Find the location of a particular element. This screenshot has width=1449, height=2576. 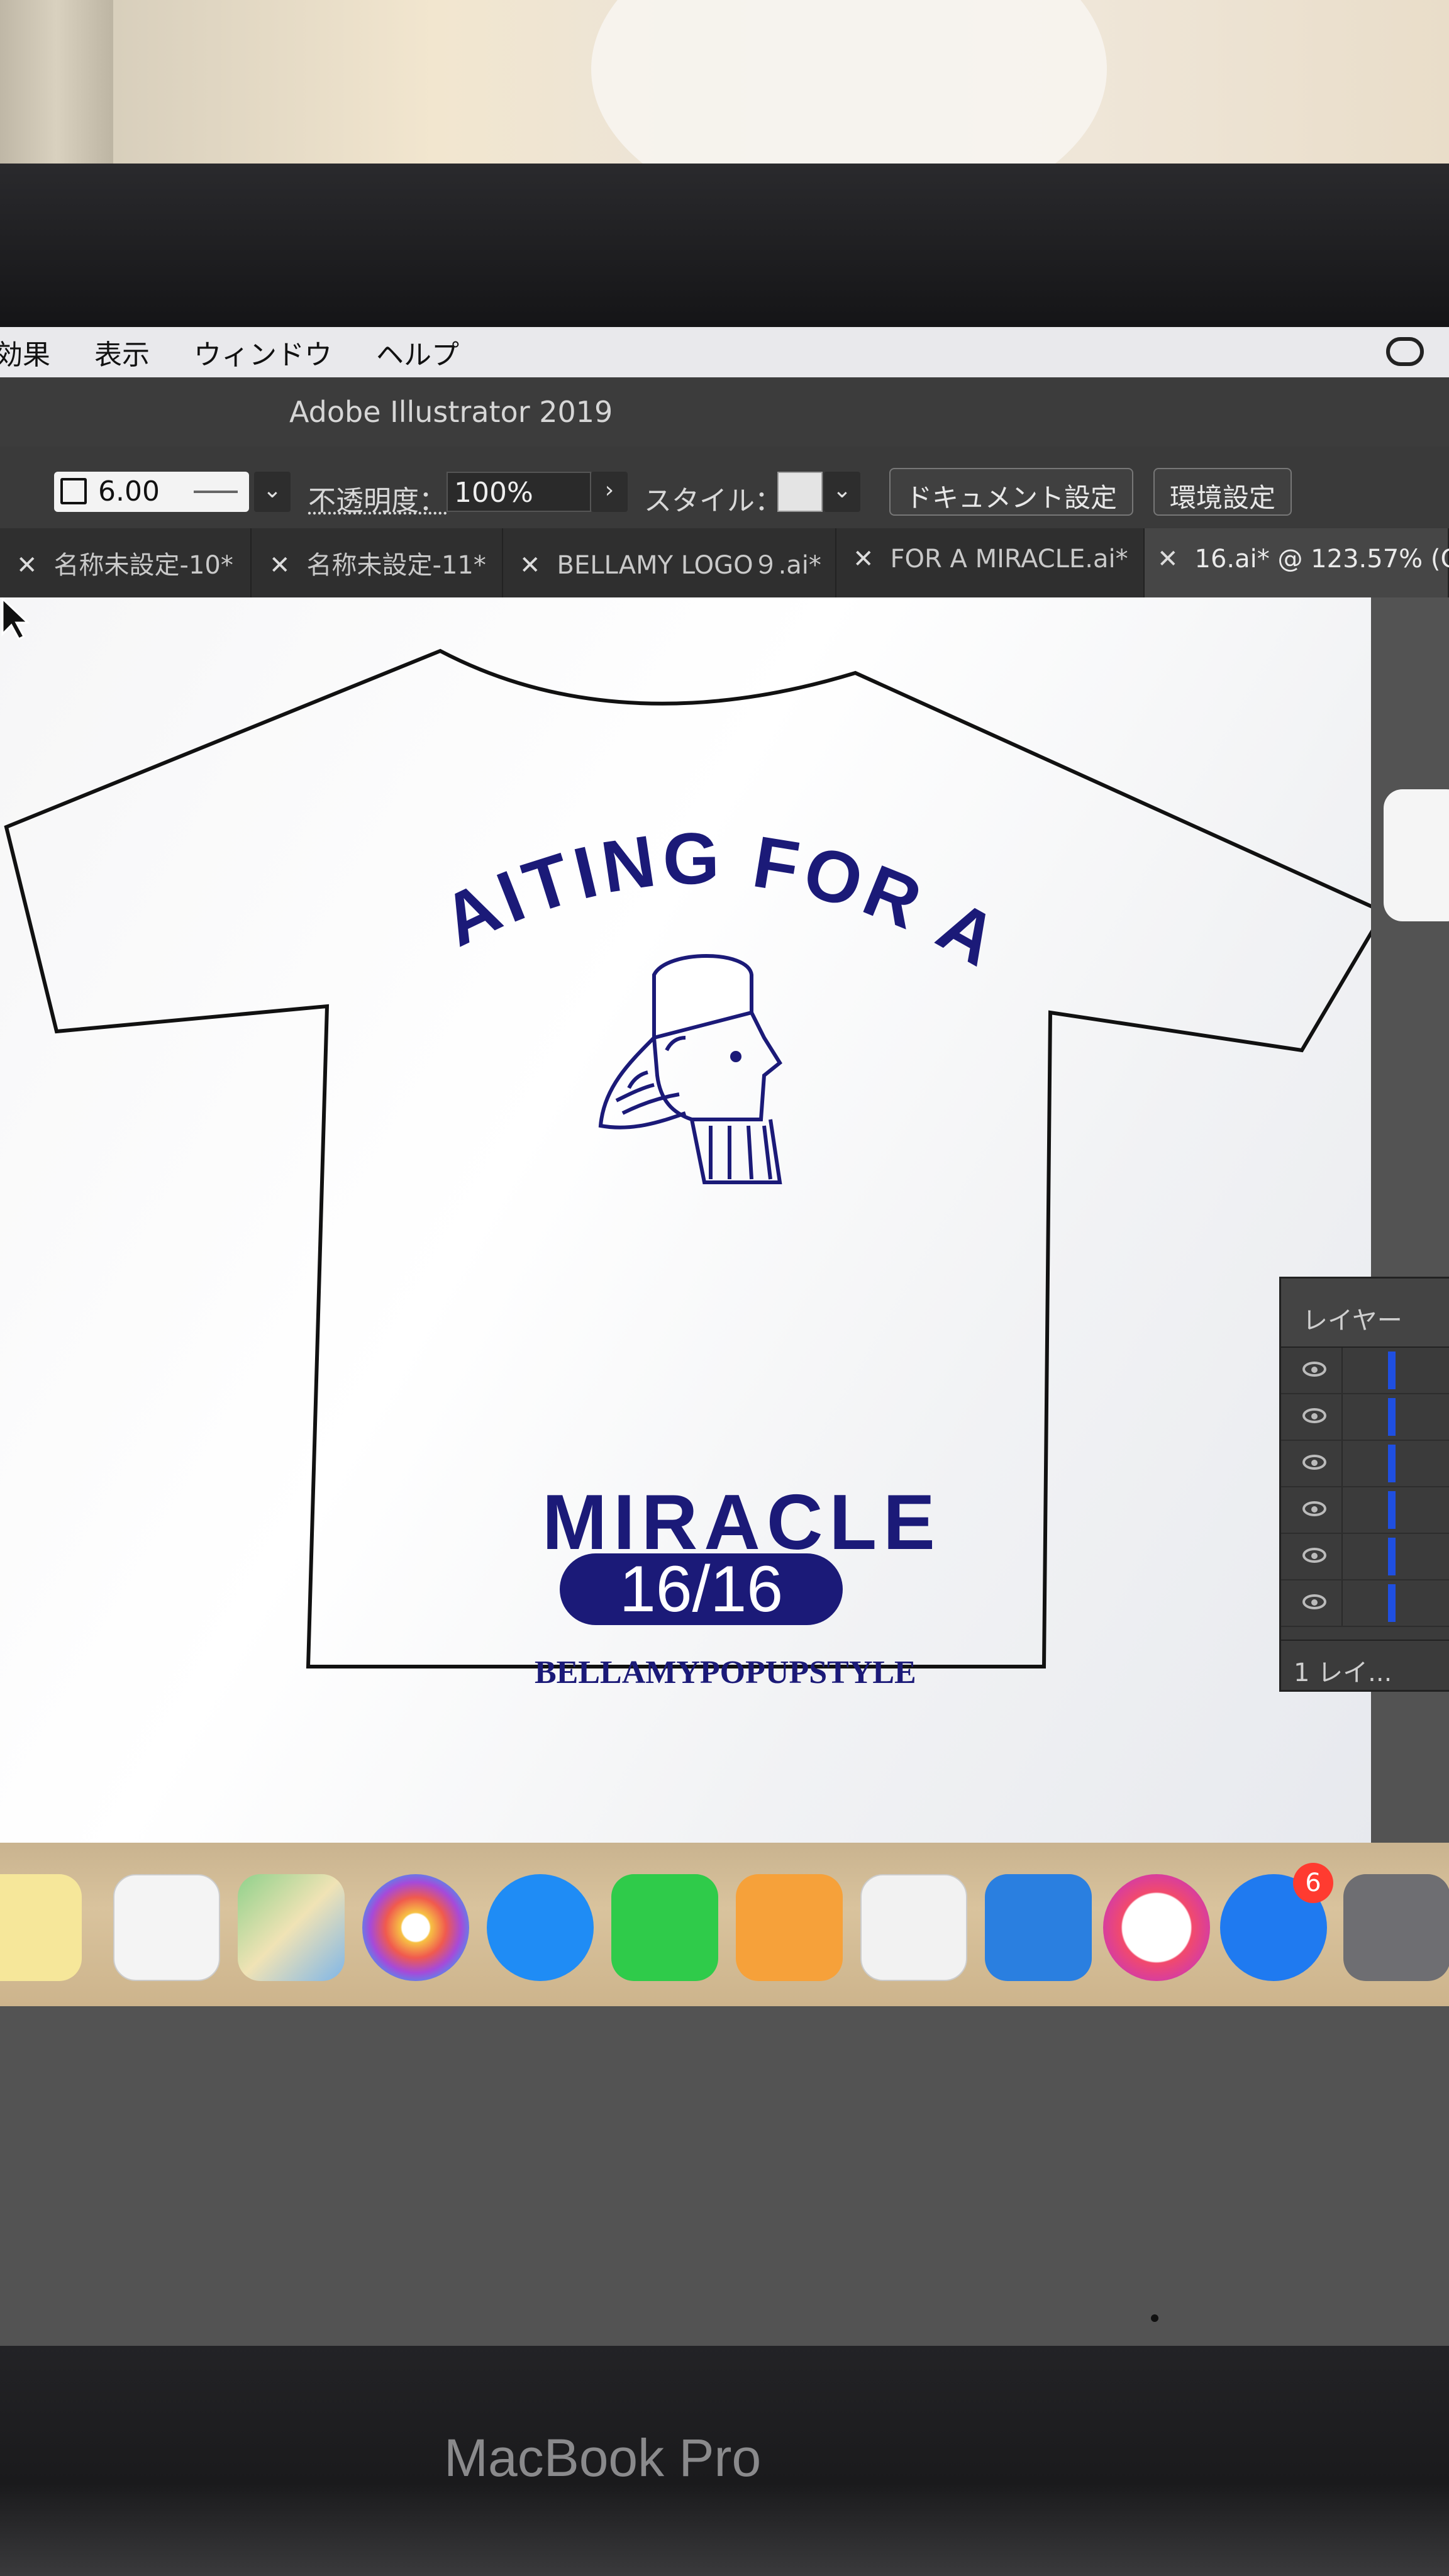

tab-bellamy-logo: ✕ BELLAMY LOGO９.ai* is located at coordinates (669, 562).